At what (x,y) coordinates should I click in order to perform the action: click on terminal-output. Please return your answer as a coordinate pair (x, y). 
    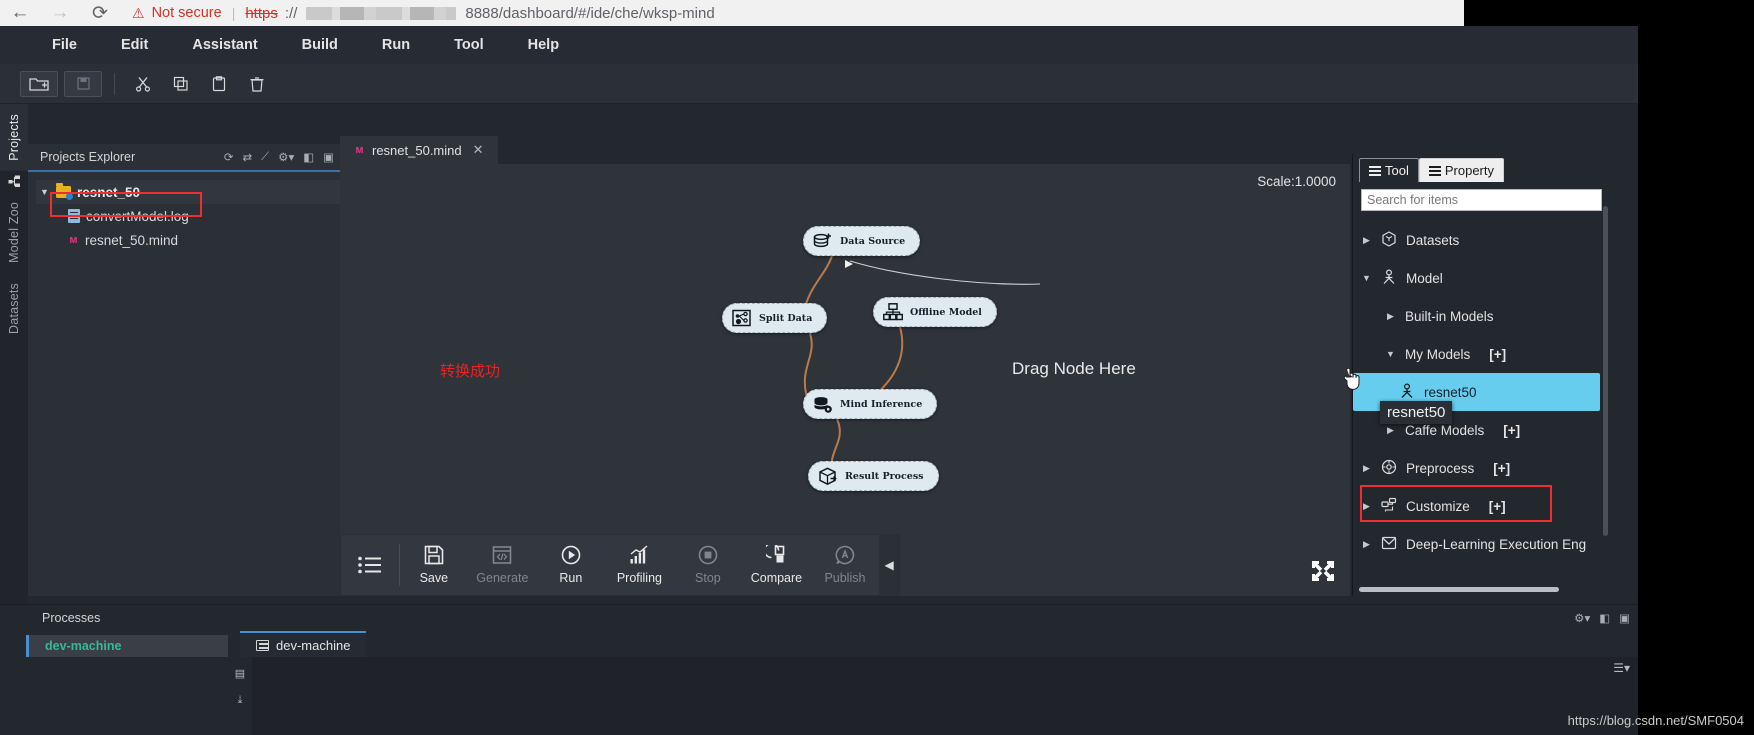
    Looking at the image, I should click on (945, 696).